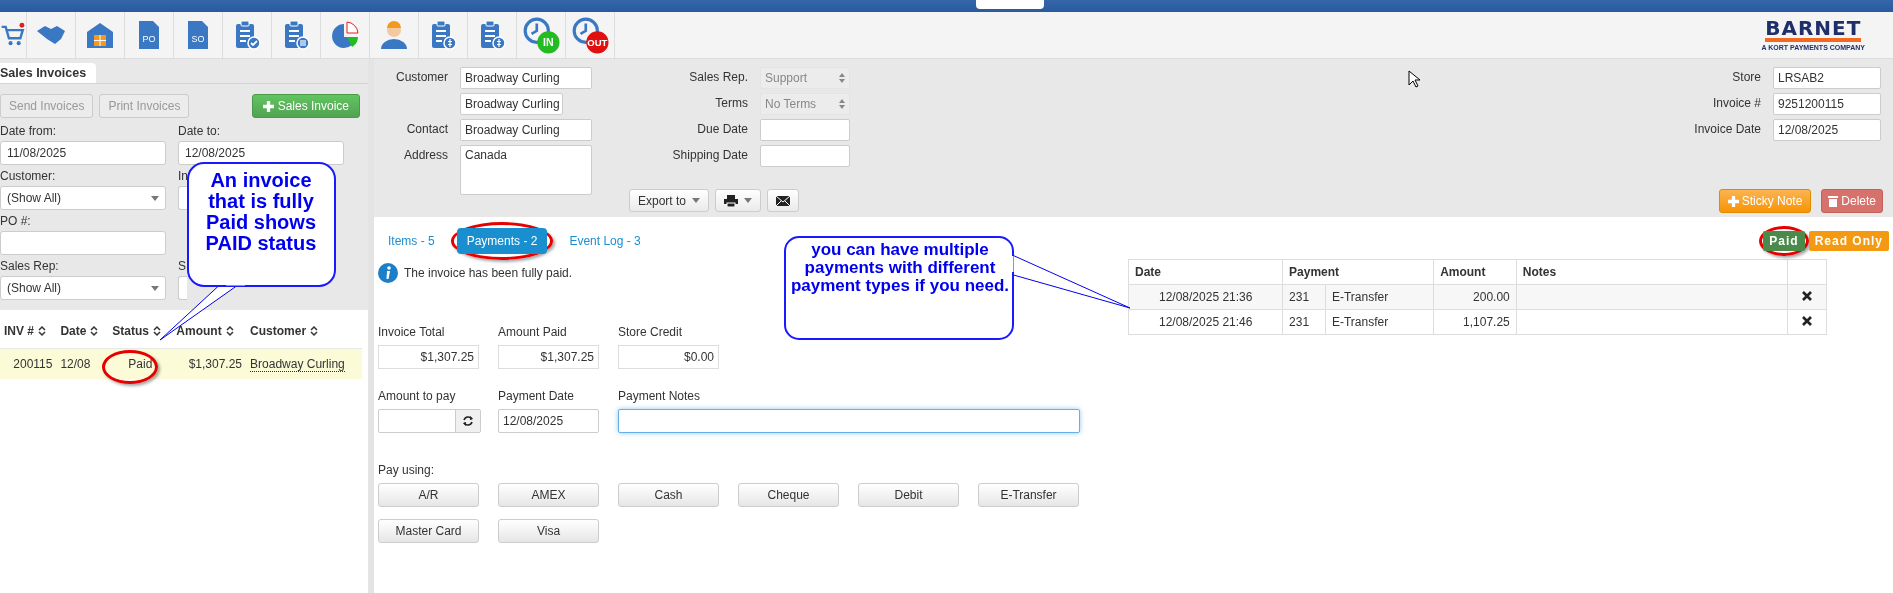 Image resolution: width=1893 pixels, height=593 pixels. What do you see at coordinates (669, 200) in the screenshot?
I see `export-button: Export to` at bounding box center [669, 200].